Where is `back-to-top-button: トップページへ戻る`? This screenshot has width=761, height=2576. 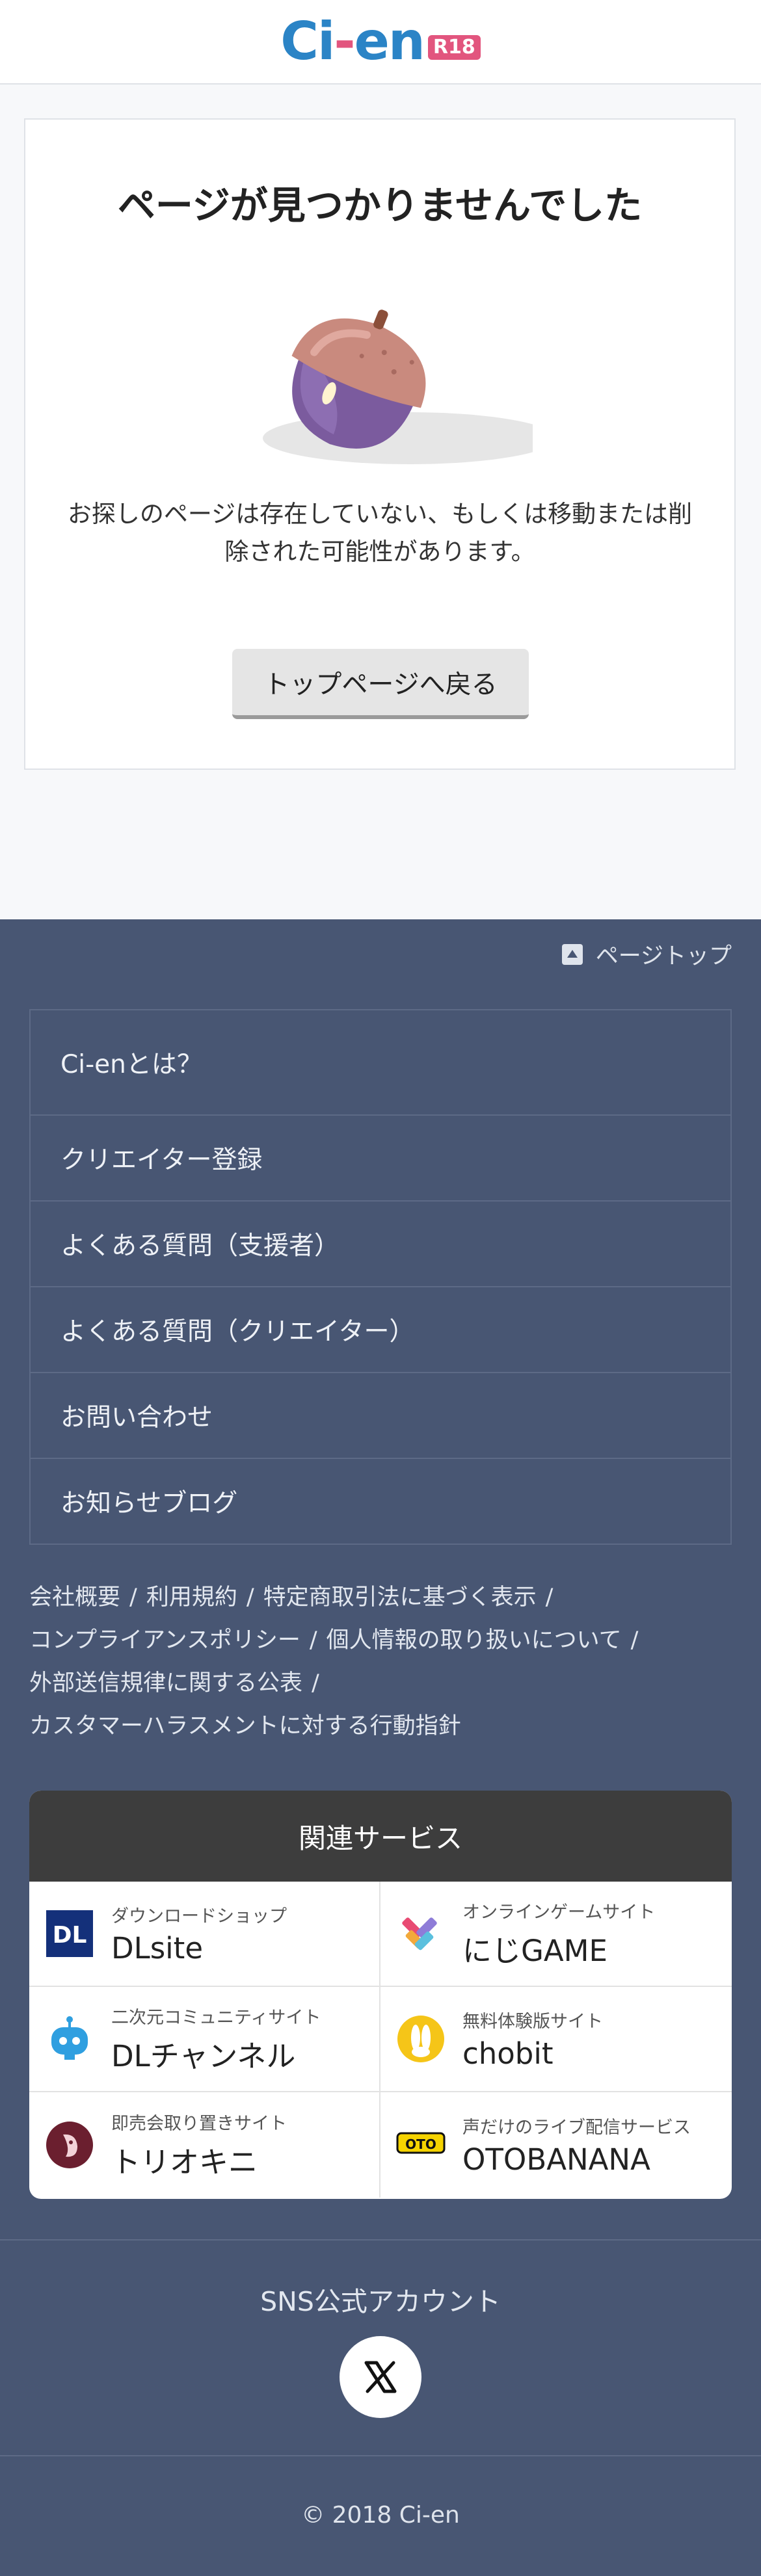
back-to-top-button: トップページへ戻る is located at coordinates (380, 684).